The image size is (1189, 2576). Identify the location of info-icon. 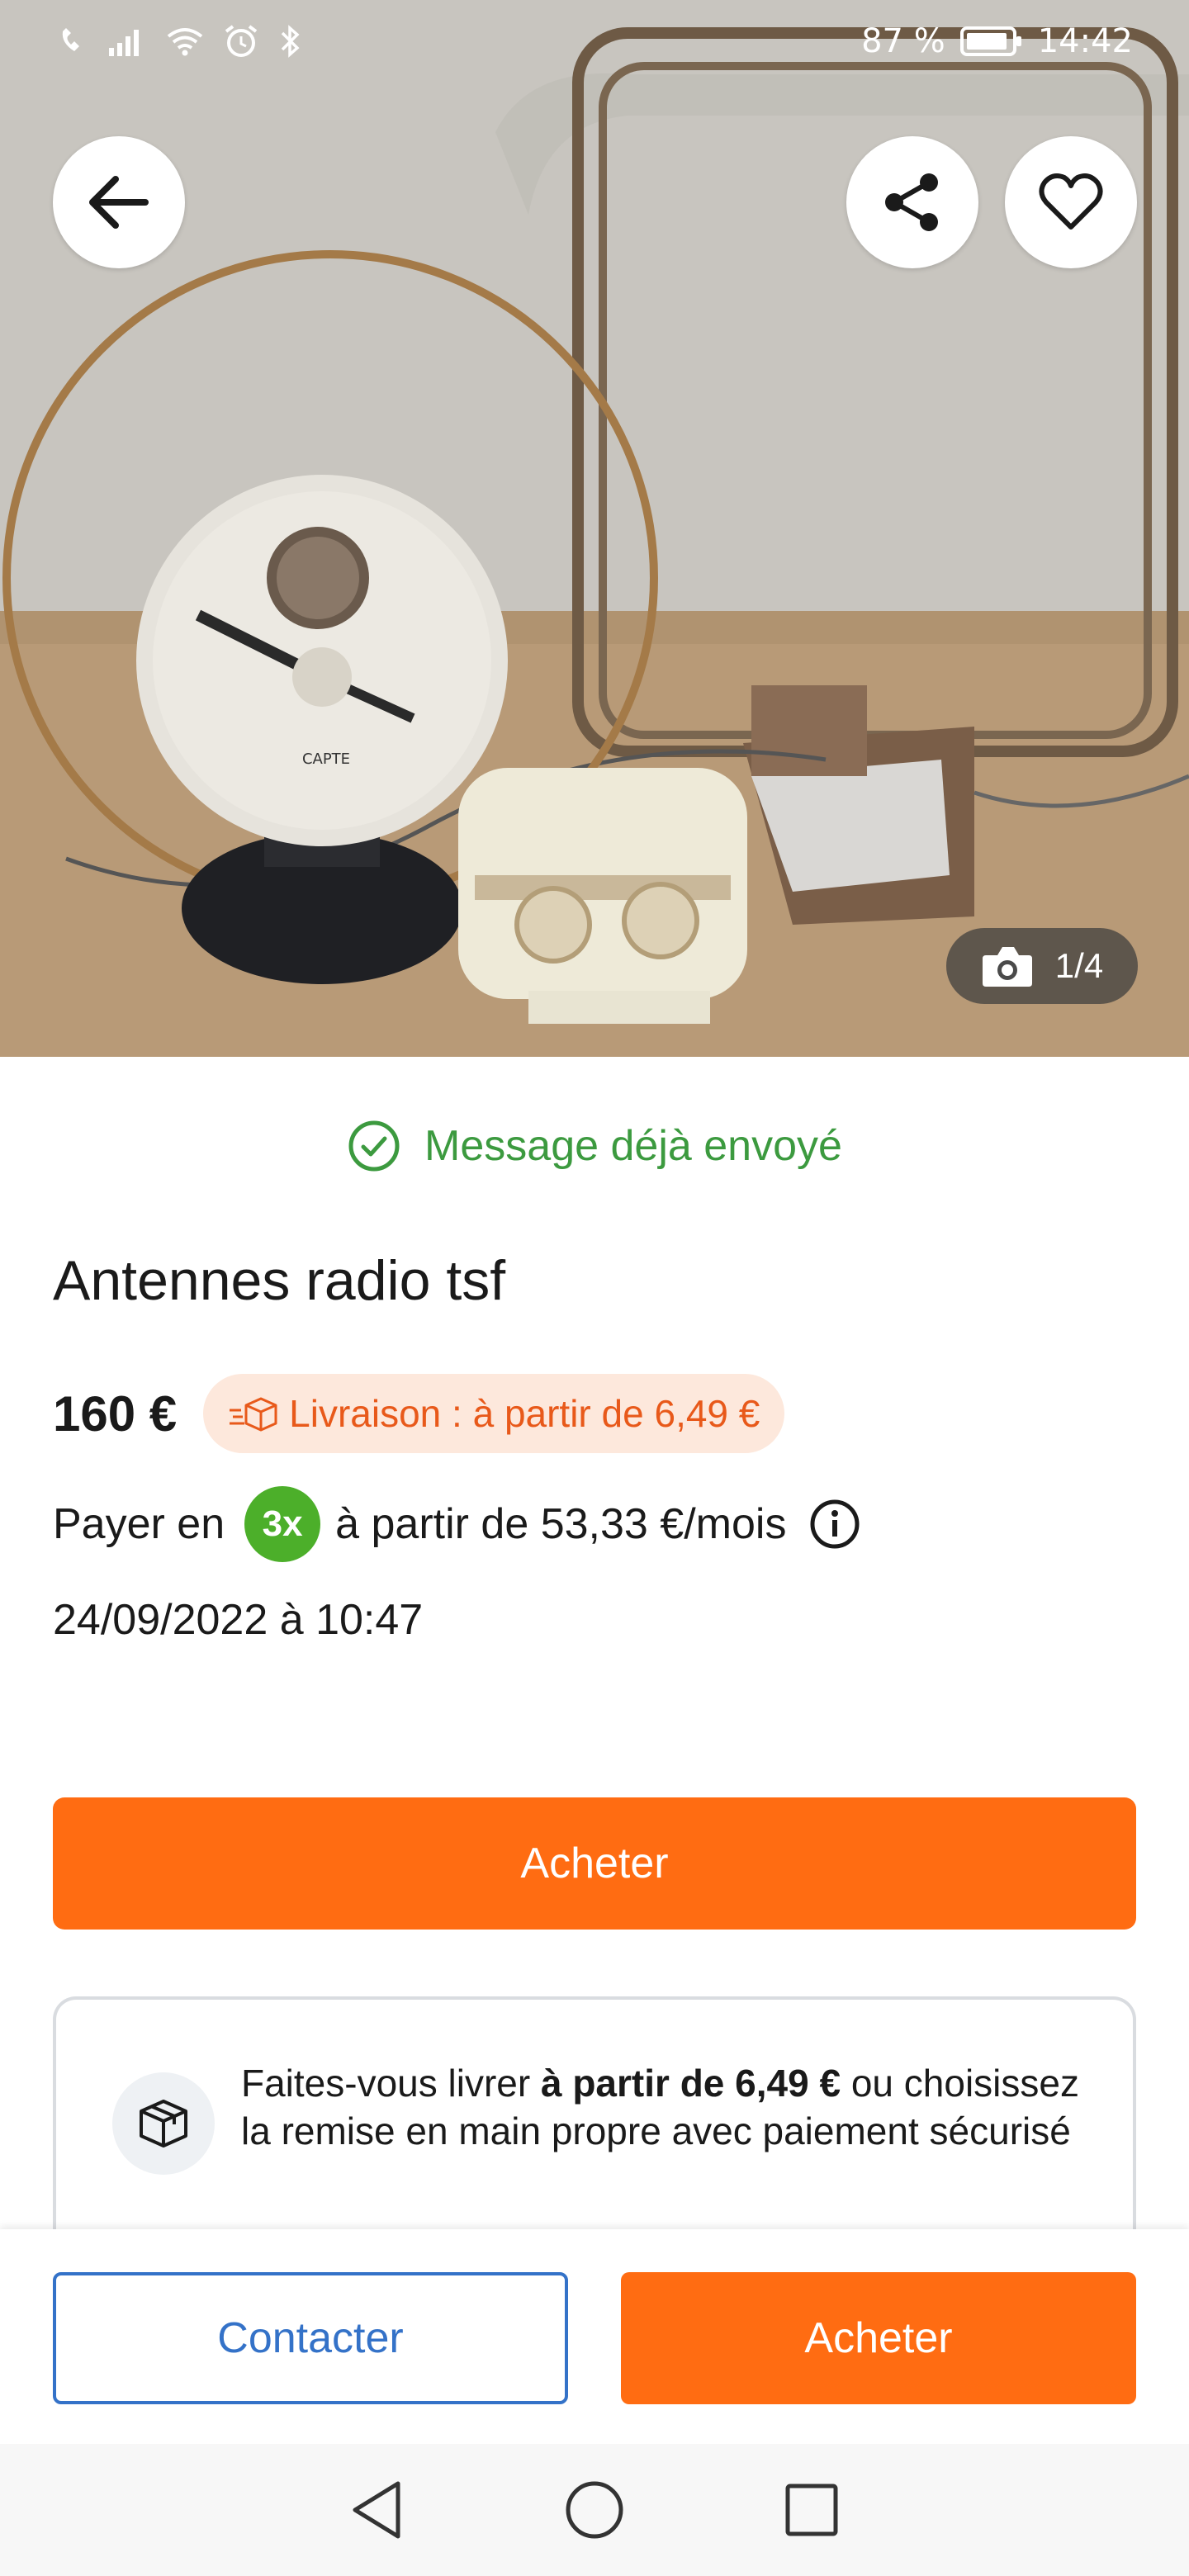
(835, 1524).